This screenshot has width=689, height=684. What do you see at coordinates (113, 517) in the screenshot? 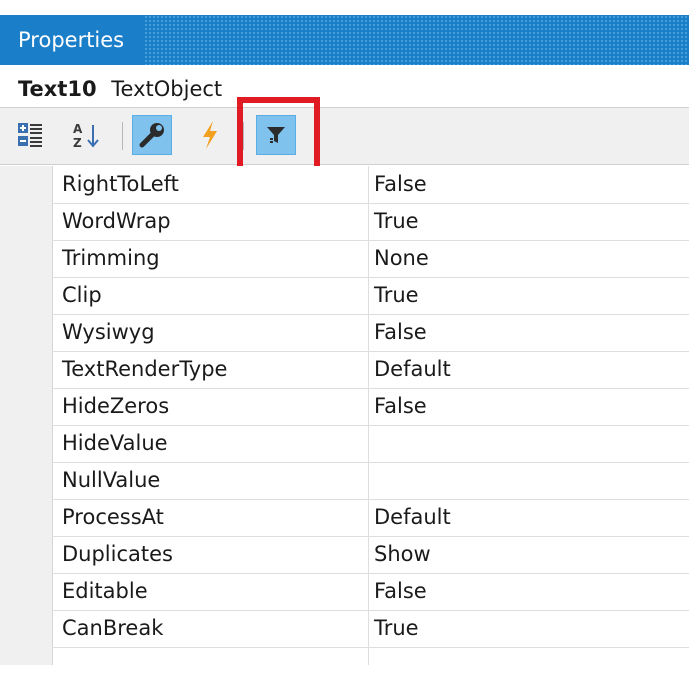
I see `property-name: ProcessAt` at bounding box center [113, 517].